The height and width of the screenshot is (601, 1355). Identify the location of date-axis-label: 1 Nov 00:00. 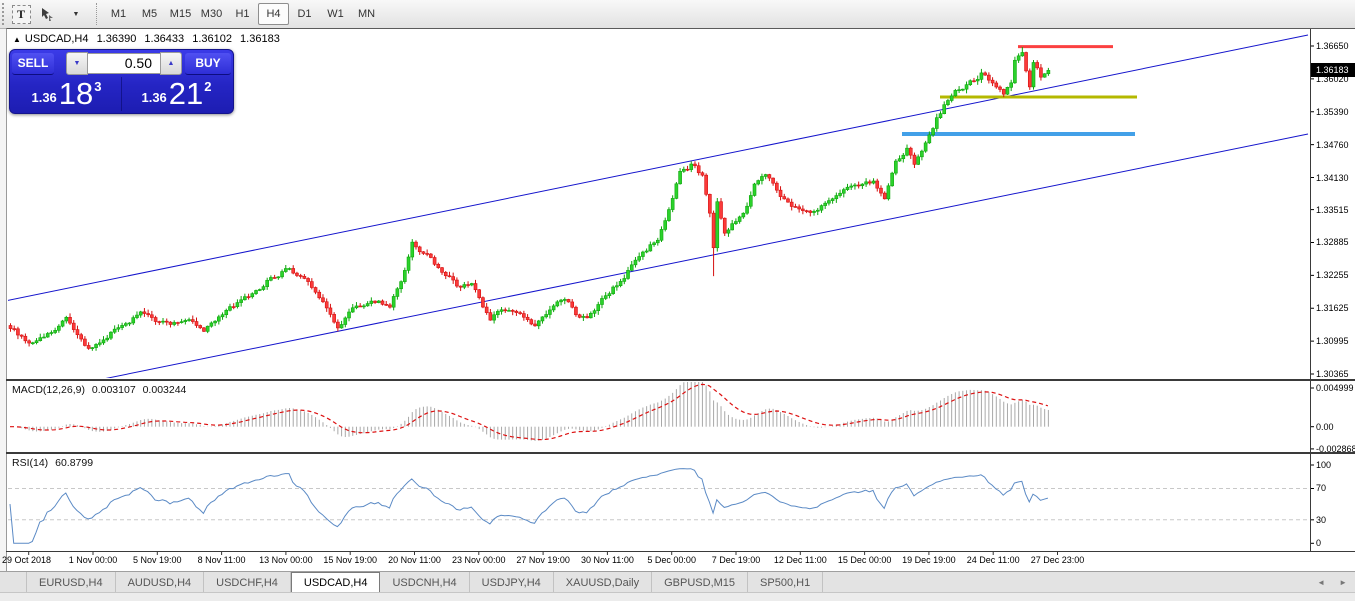
(93, 560).